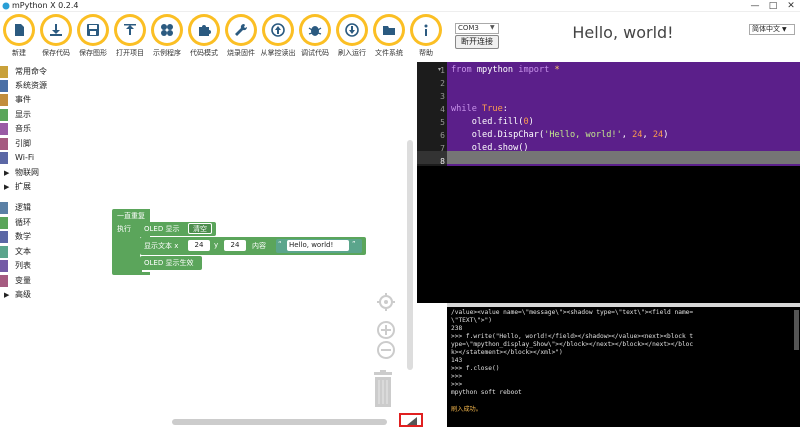 Image resolution: width=800 pixels, height=427 pixels. Describe the element at coordinates (27, 295) in the screenshot. I see `category-advanced: ▶ 高级` at that location.